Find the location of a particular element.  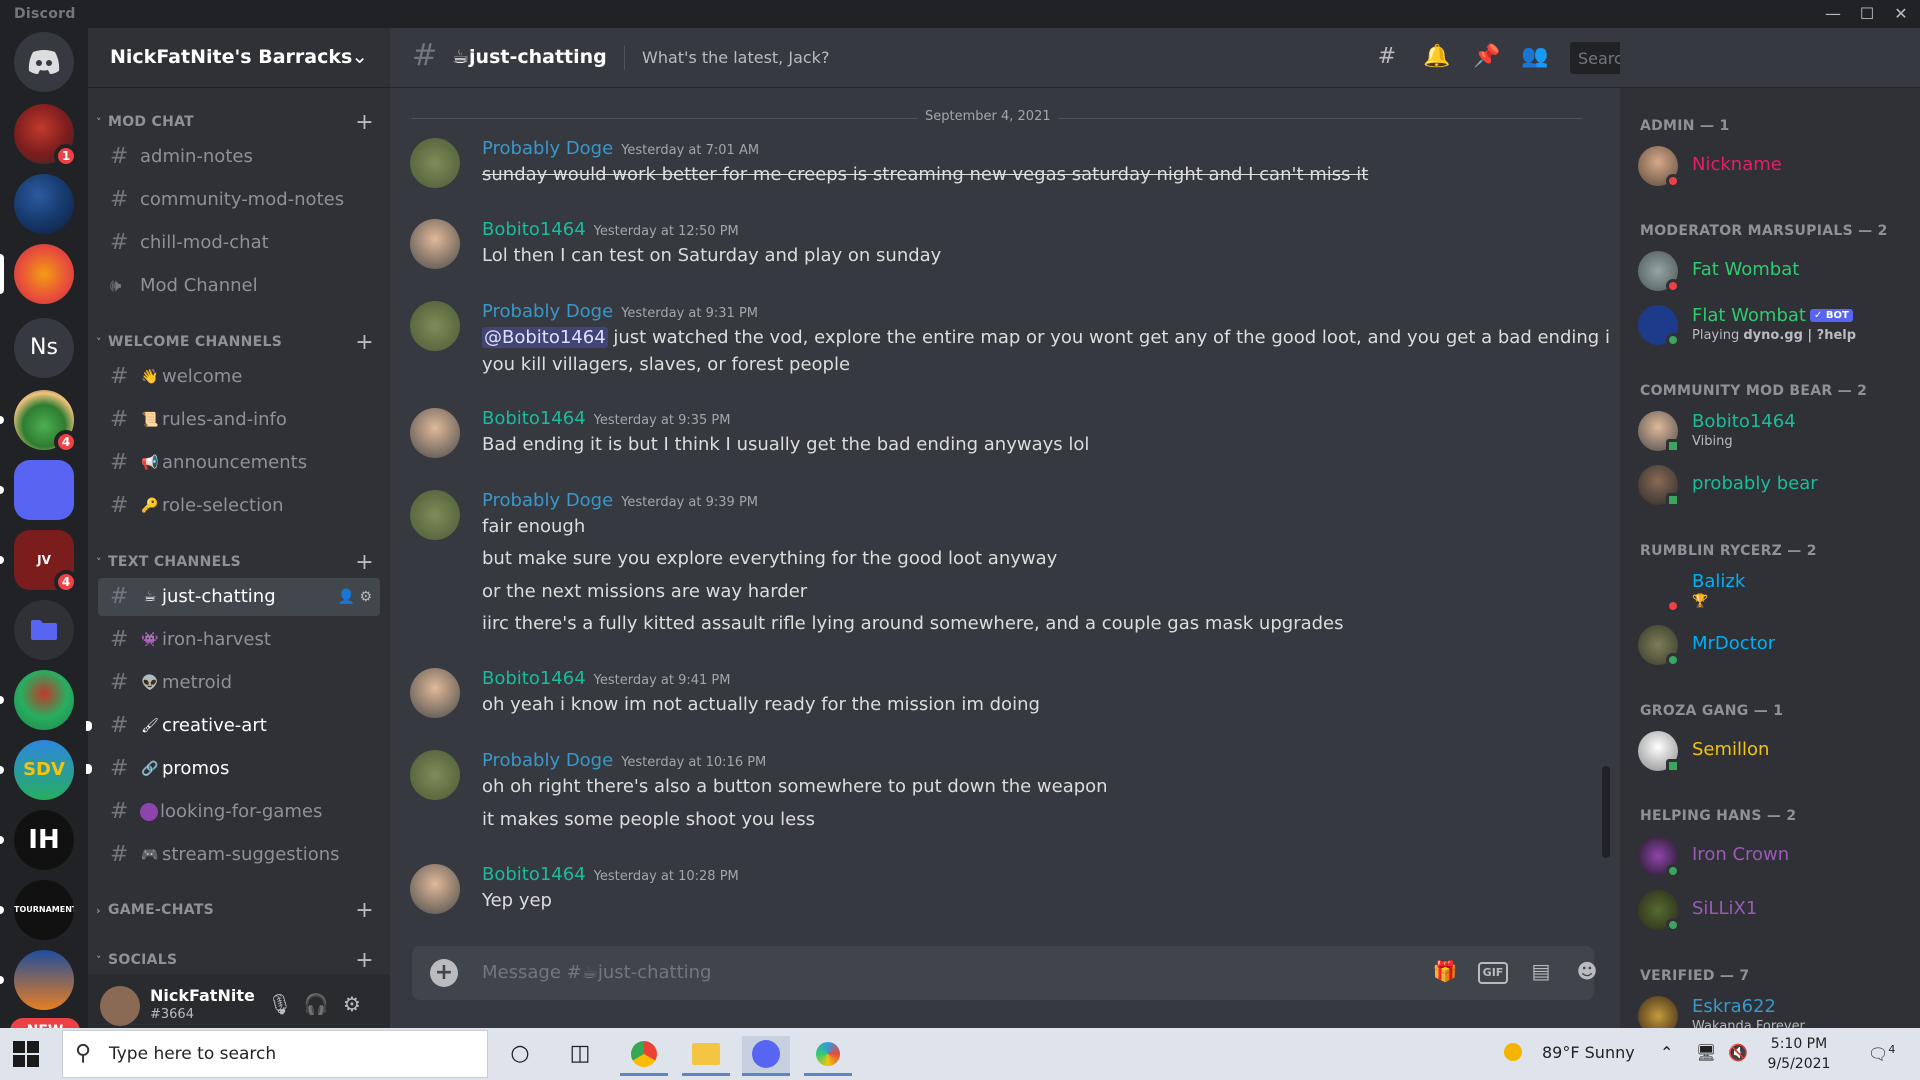

category-socials: ˅ SOCIALS + is located at coordinates (241, 962).